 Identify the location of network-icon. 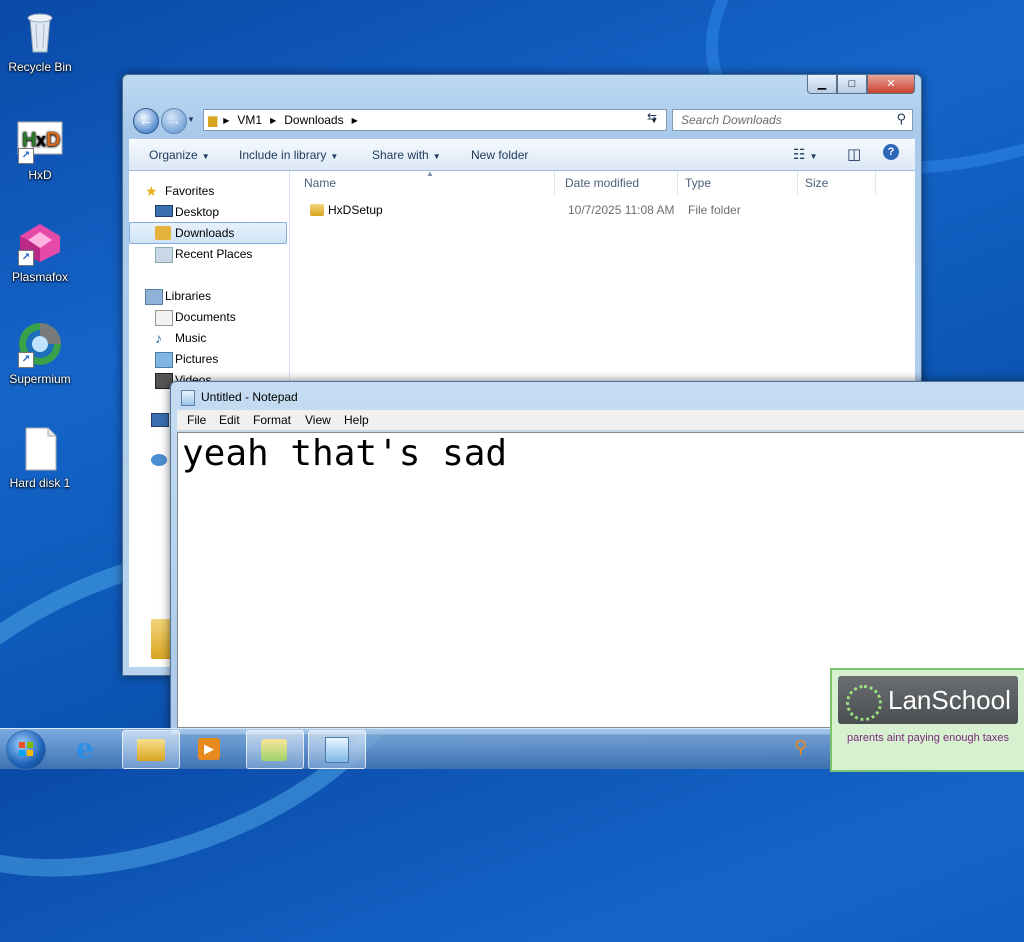
(159, 460).